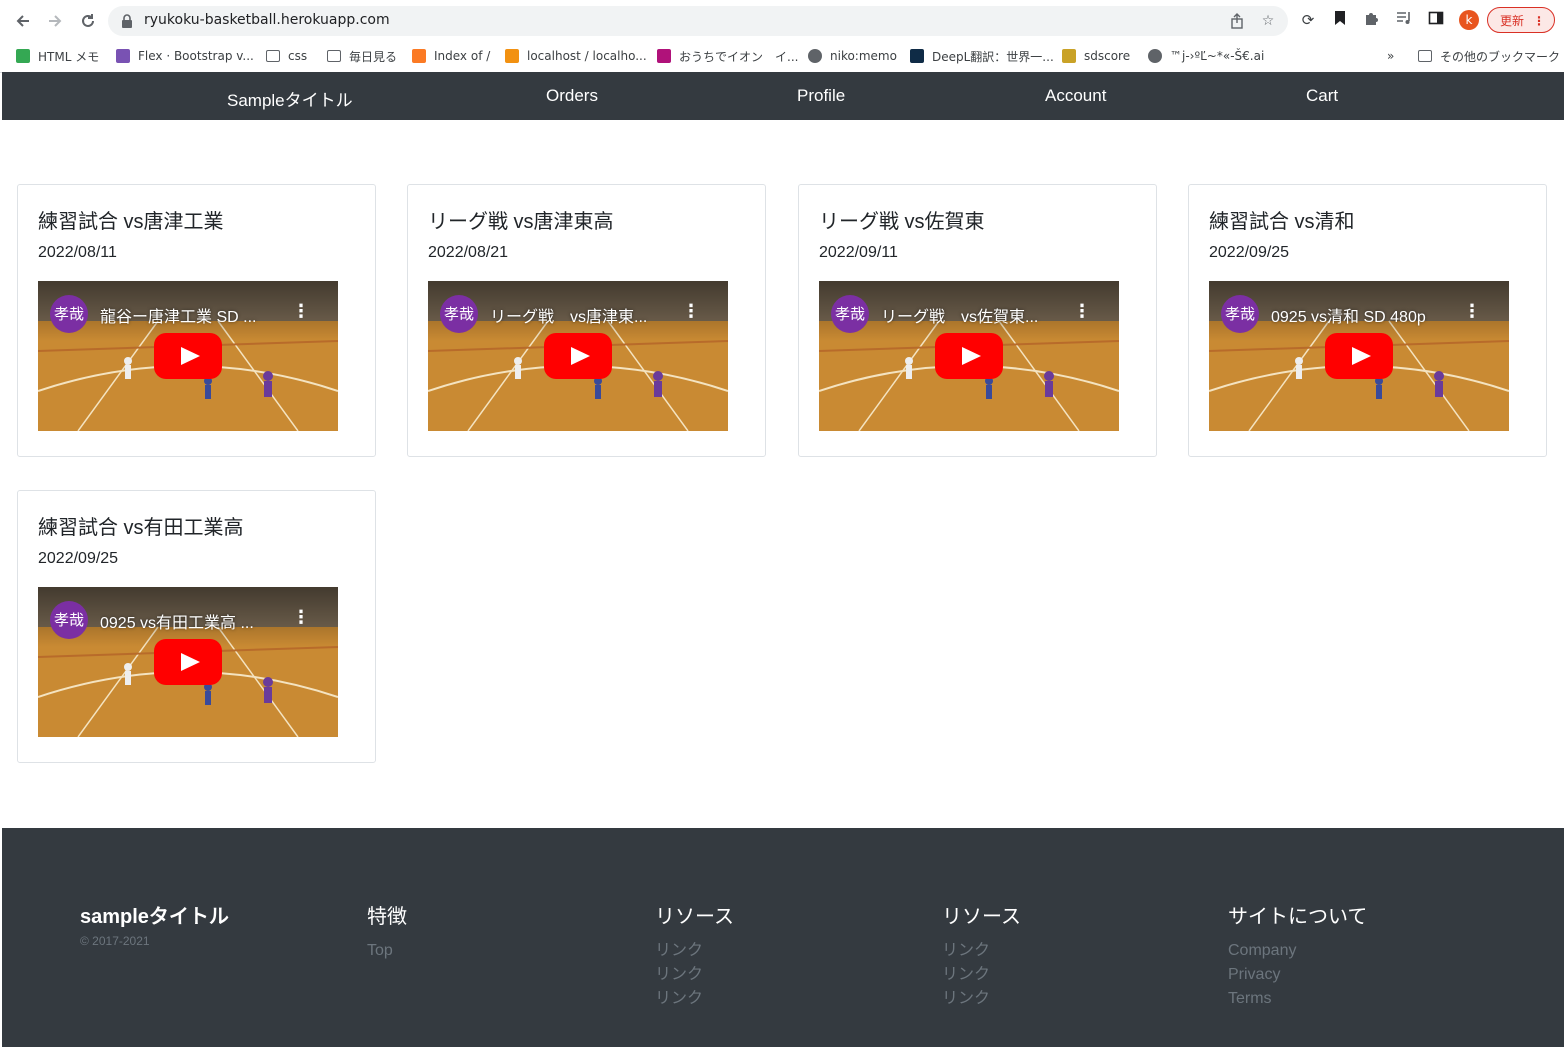  I want to click on bookmark-extension-icon, so click(1340, 20).